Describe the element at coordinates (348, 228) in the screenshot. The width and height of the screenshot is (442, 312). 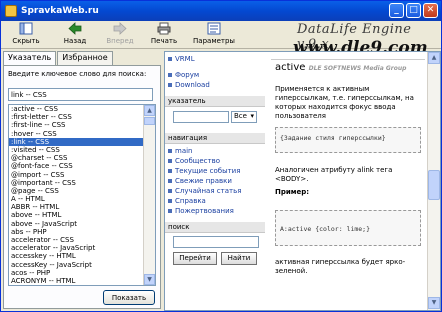
I see `code-block-2: A:active {color: lime;}` at that location.